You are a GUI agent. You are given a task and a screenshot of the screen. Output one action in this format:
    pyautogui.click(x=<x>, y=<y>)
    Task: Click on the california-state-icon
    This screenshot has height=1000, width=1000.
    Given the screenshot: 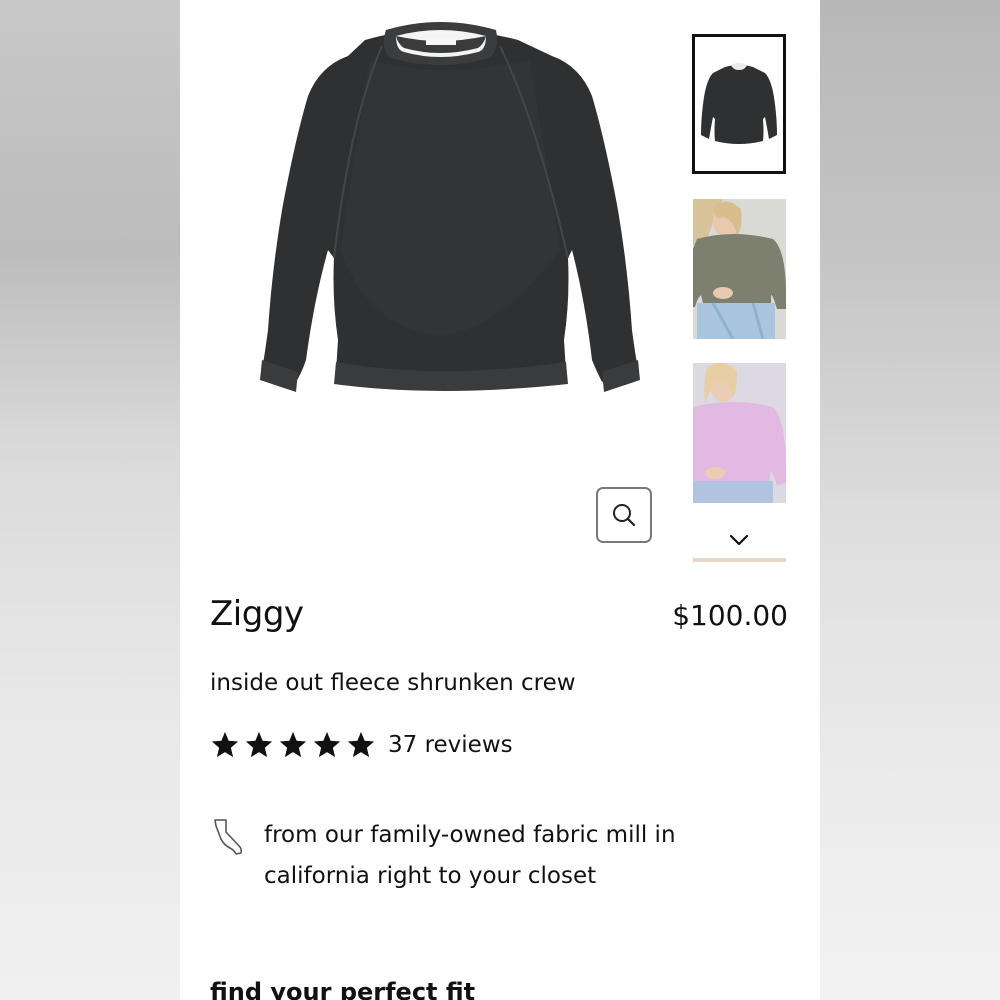 What is the action you would take?
    pyautogui.click(x=228, y=837)
    